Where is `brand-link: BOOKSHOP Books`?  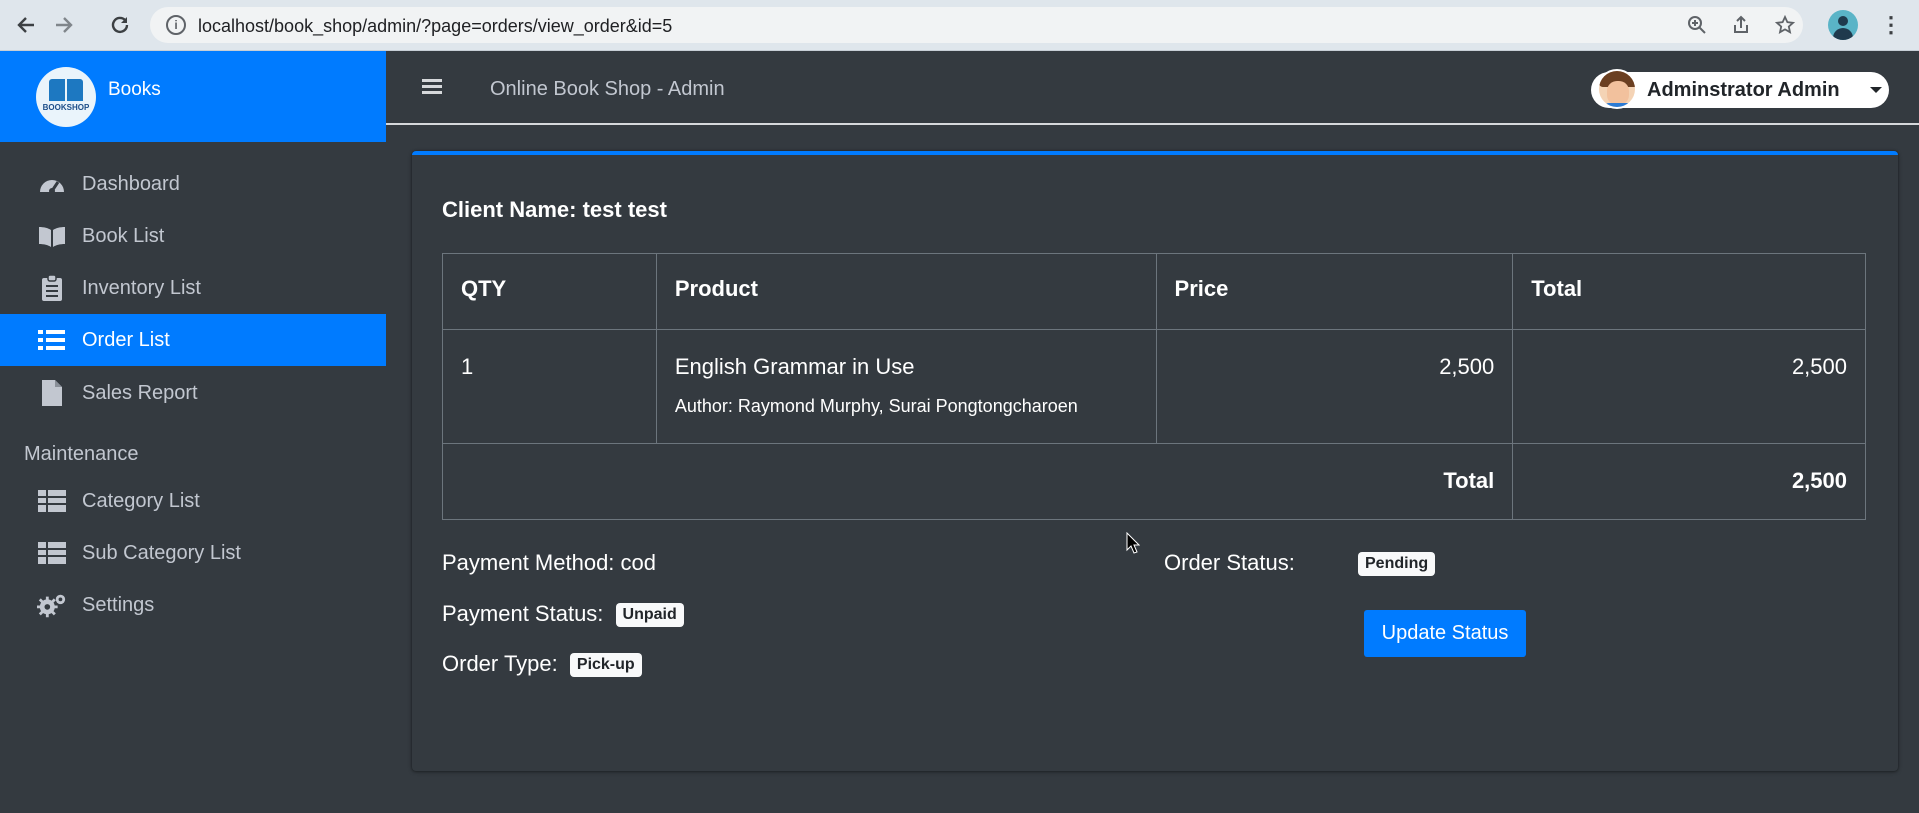 brand-link: BOOKSHOP Books is located at coordinates (193, 96).